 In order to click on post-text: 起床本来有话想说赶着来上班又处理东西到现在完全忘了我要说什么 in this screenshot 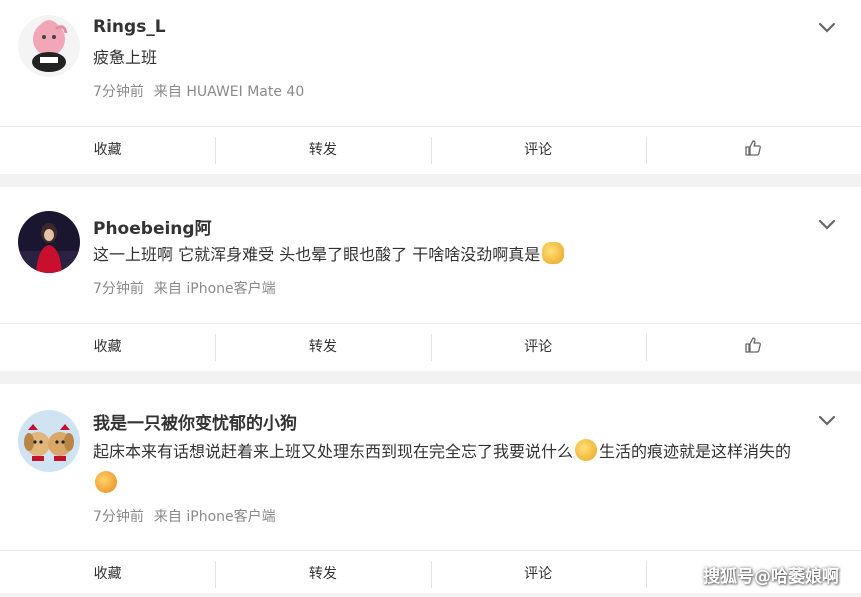, I will do `click(333, 451)`.